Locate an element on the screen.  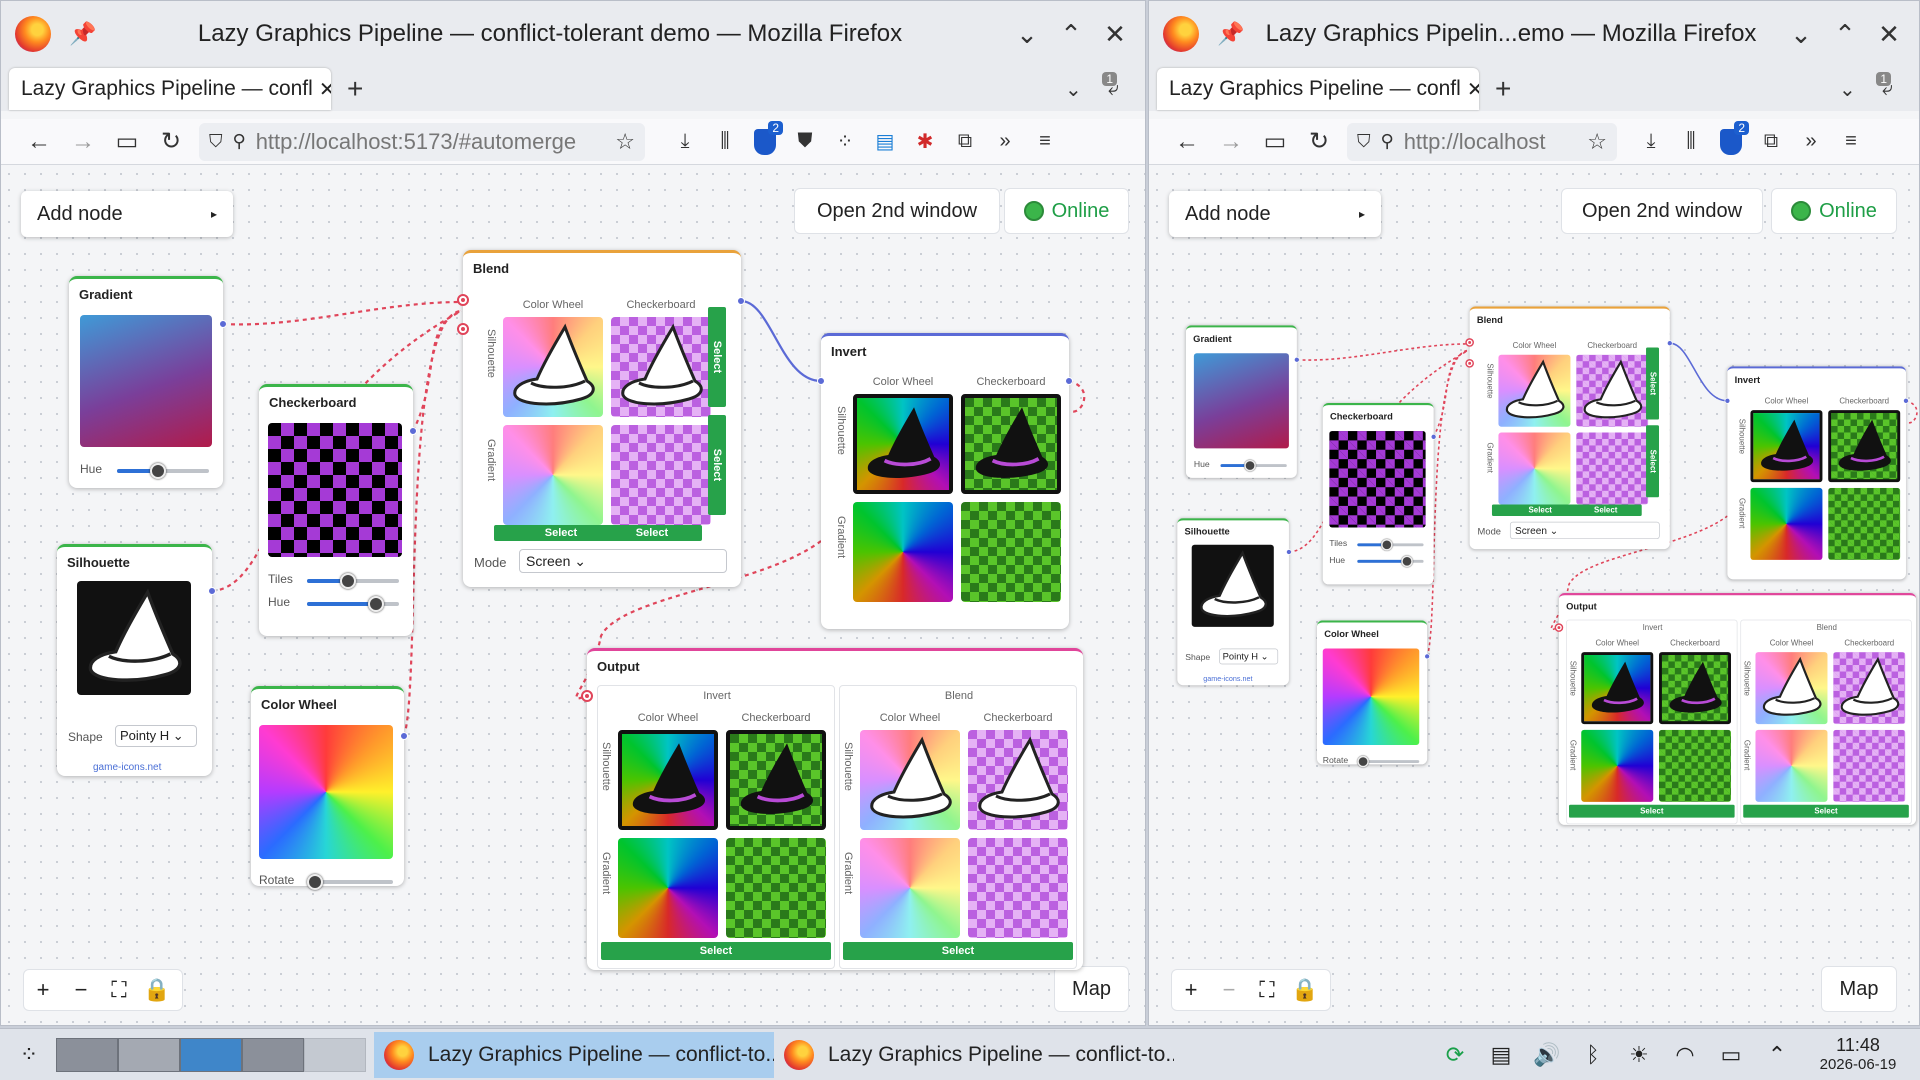
clipboard-icon: ▤ is located at coordinates (1501, 1055).